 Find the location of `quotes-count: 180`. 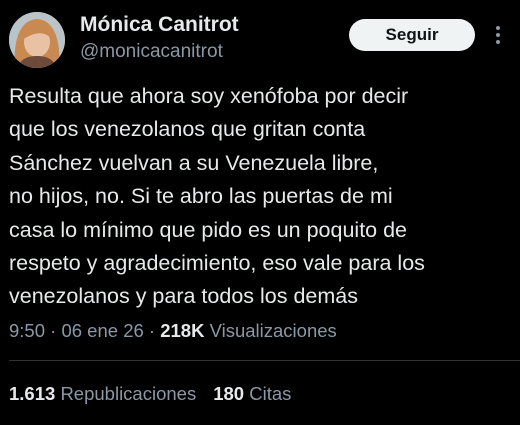

quotes-count: 180 is located at coordinates (229, 393).